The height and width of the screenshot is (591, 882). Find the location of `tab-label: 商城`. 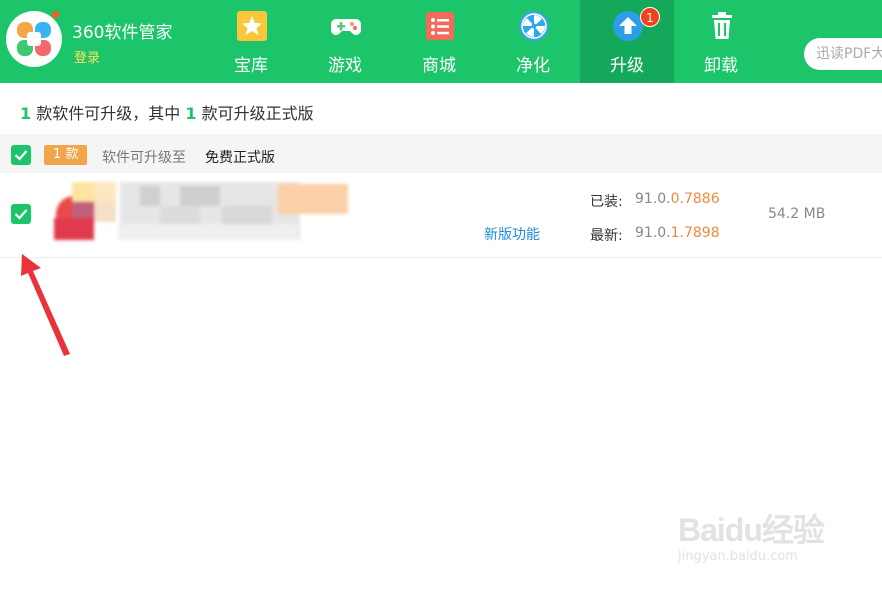

tab-label: 商城 is located at coordinates (439, 66).